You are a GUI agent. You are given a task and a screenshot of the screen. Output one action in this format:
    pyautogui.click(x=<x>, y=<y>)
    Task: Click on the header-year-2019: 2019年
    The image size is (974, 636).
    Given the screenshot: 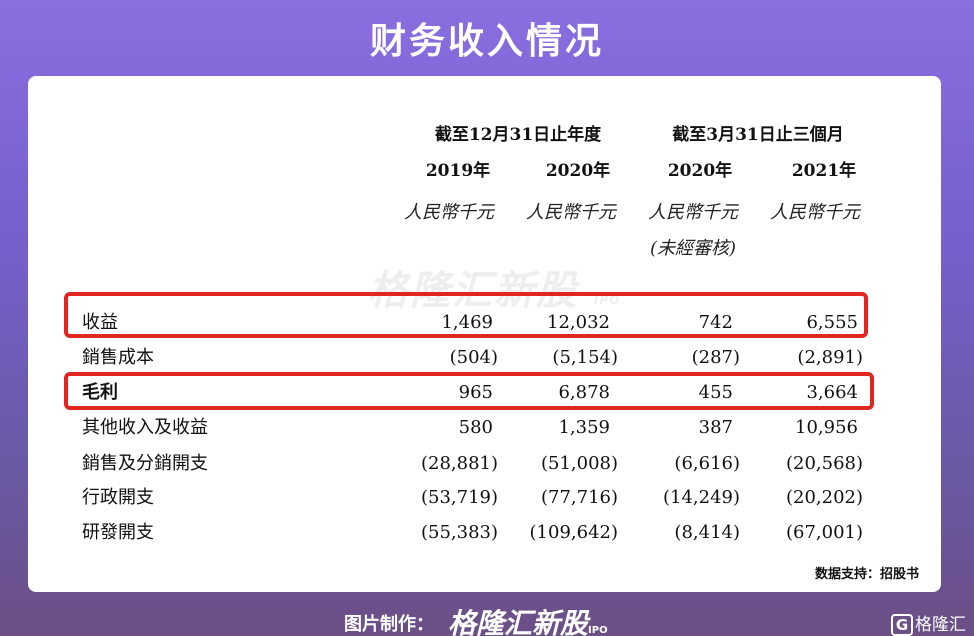 What is the action you would take?
    pyautogui.click(x=458, y=171)
    